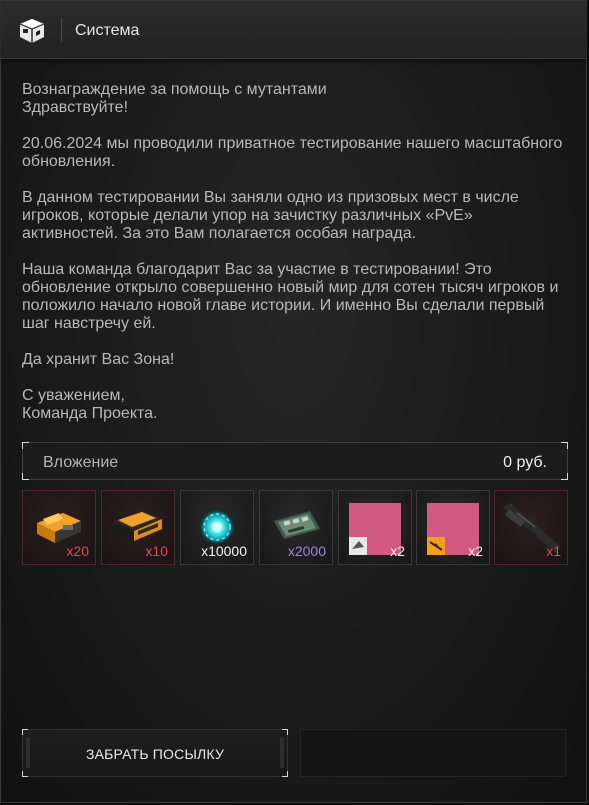  Describe the element at coordinates (531, 527) in the screenshot. I see `item-slot: x1` at that location.